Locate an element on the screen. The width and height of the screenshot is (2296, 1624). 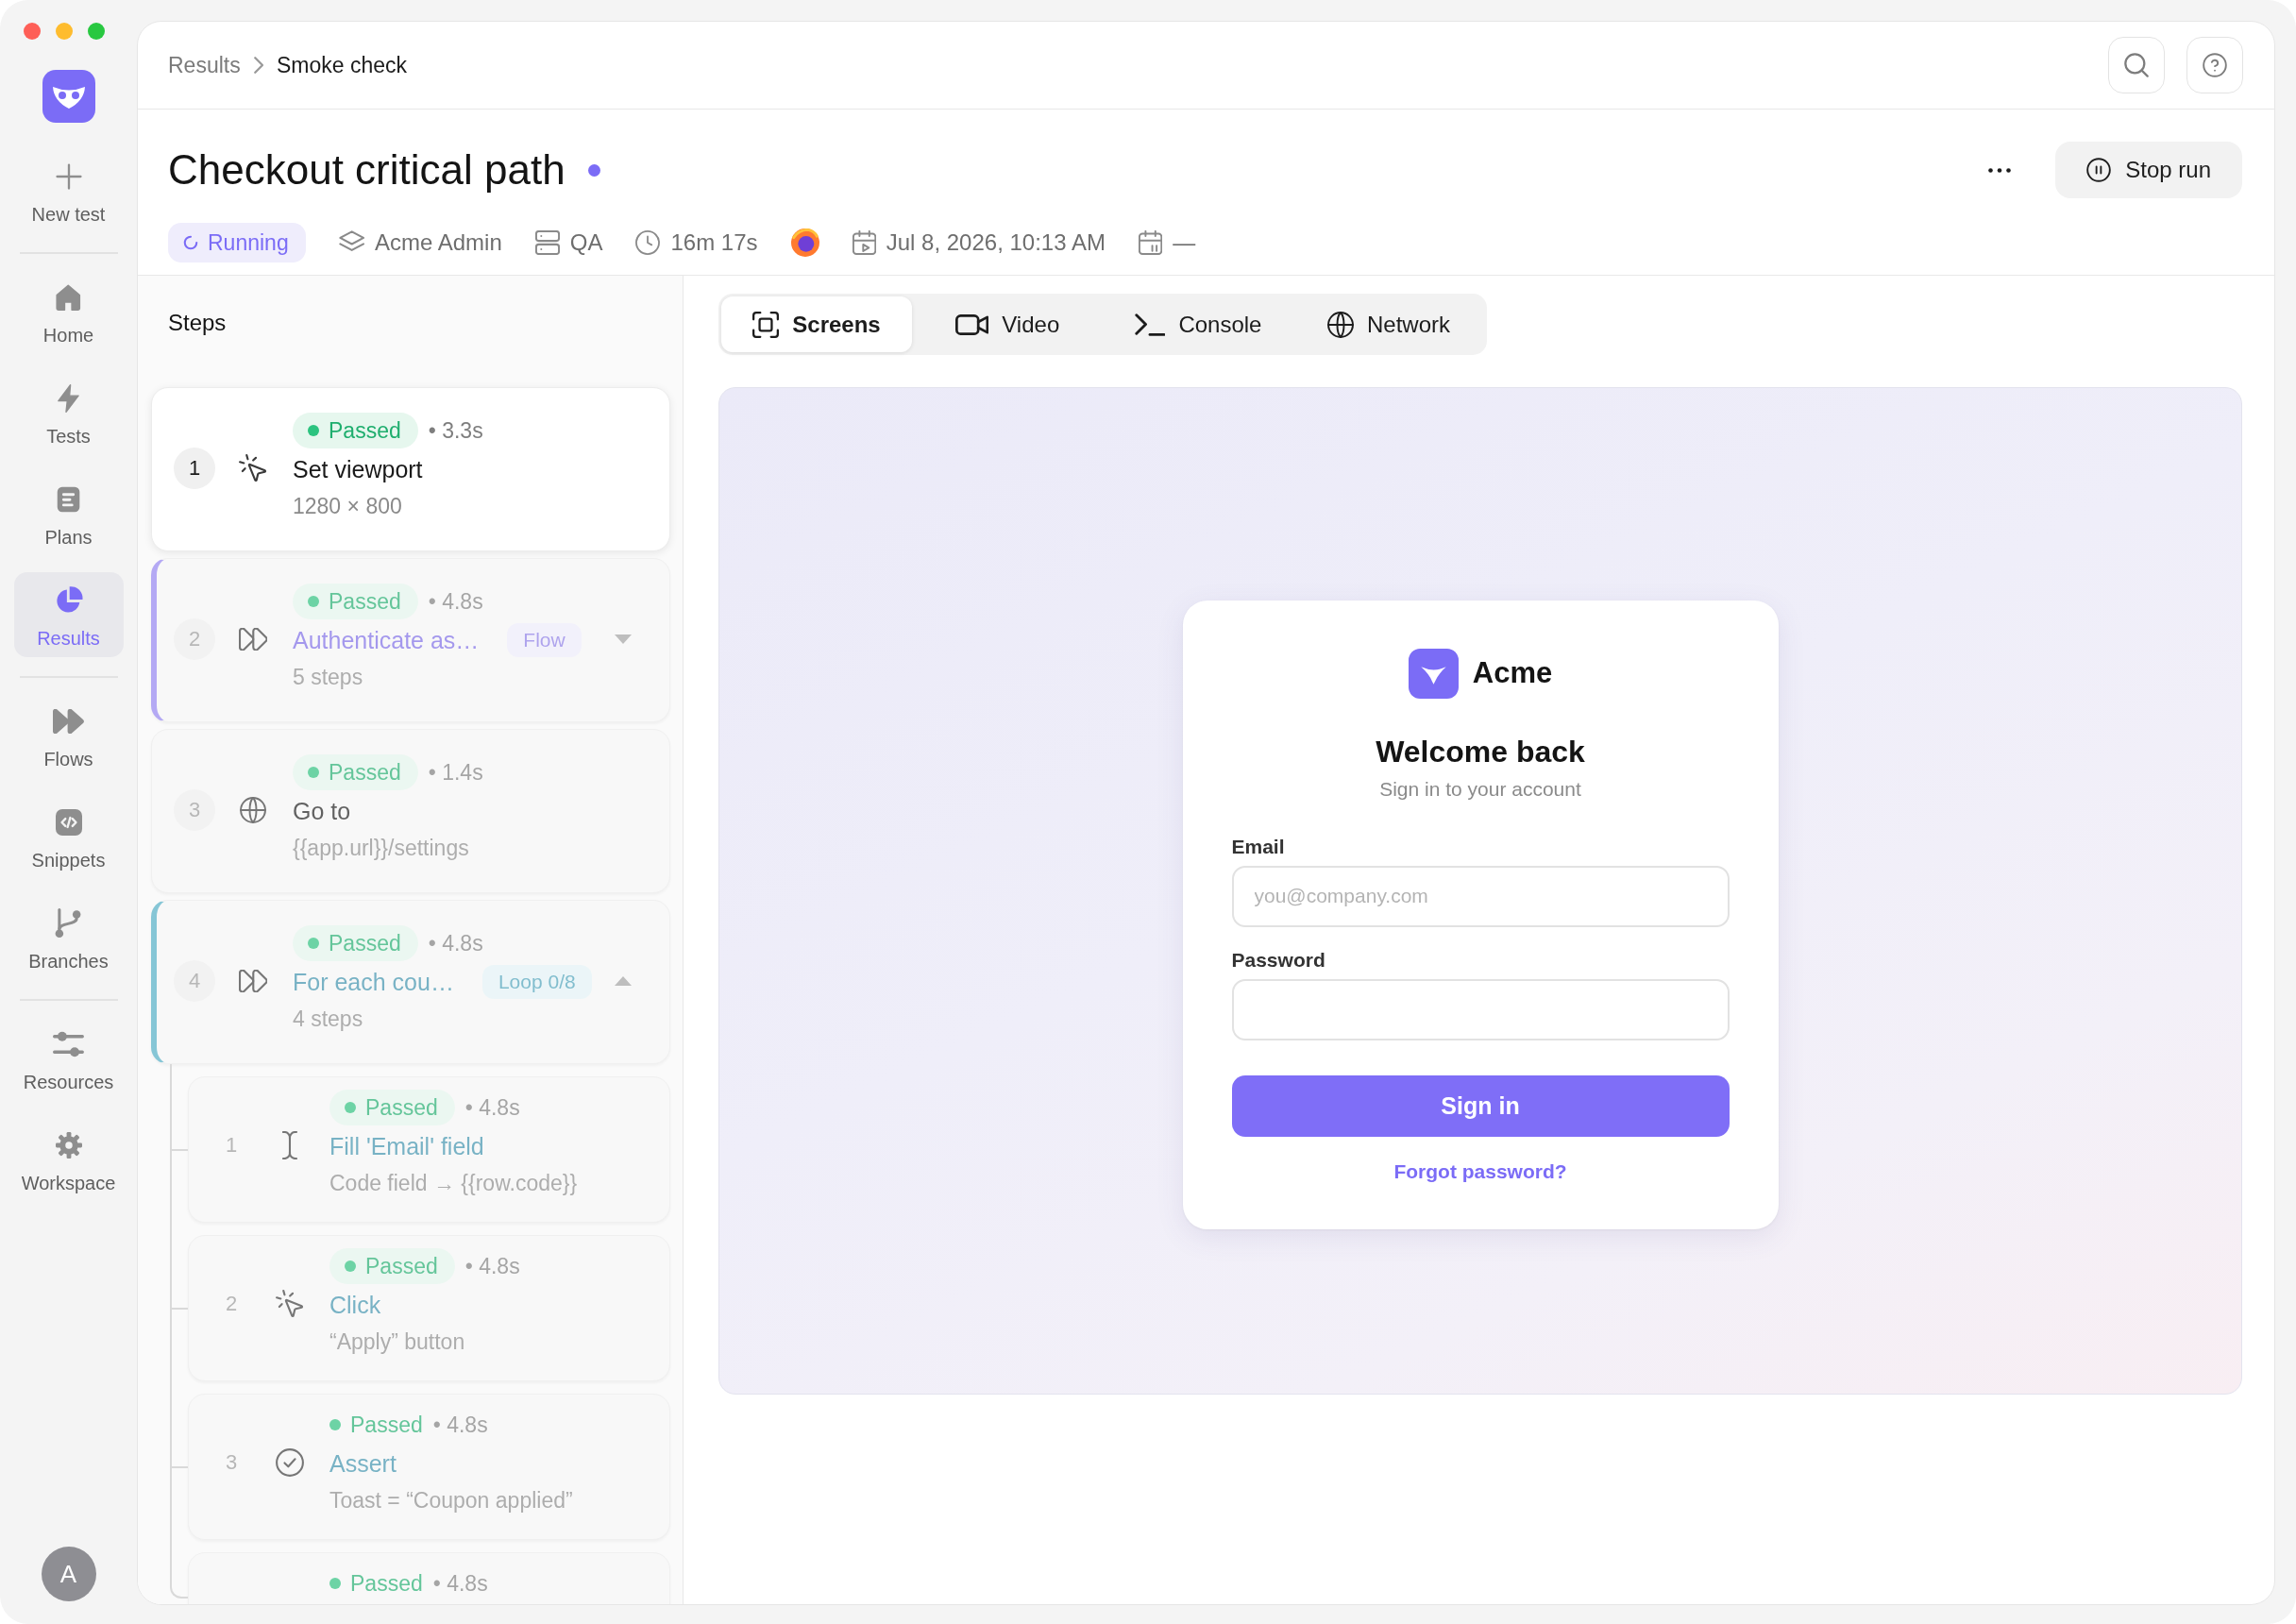
viewer-tab: Video is located at coordinates (1007, 324).